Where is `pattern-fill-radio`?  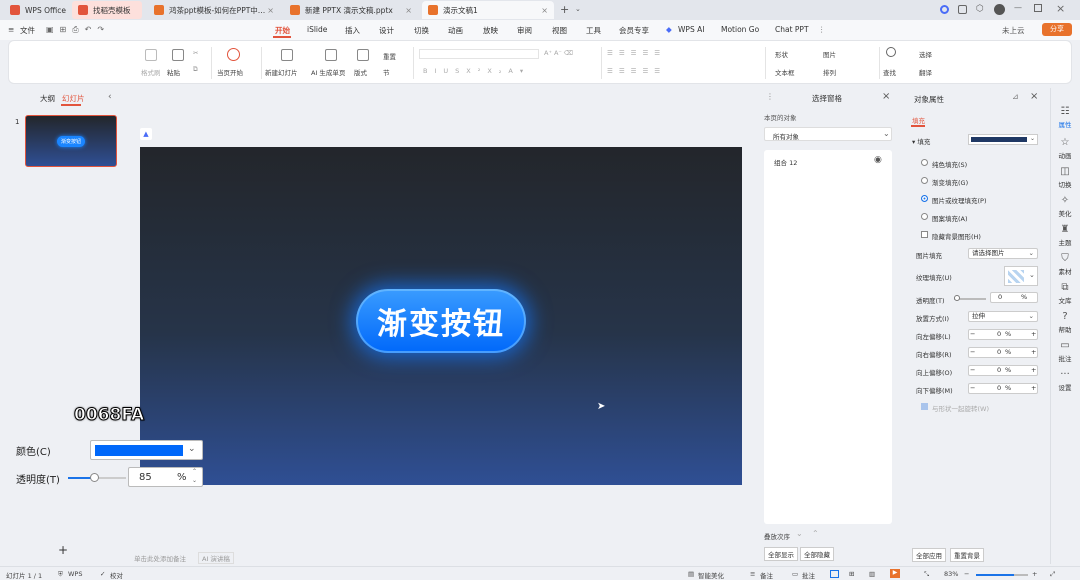
pattern-fill-radio is located at coordinates (924, 216).